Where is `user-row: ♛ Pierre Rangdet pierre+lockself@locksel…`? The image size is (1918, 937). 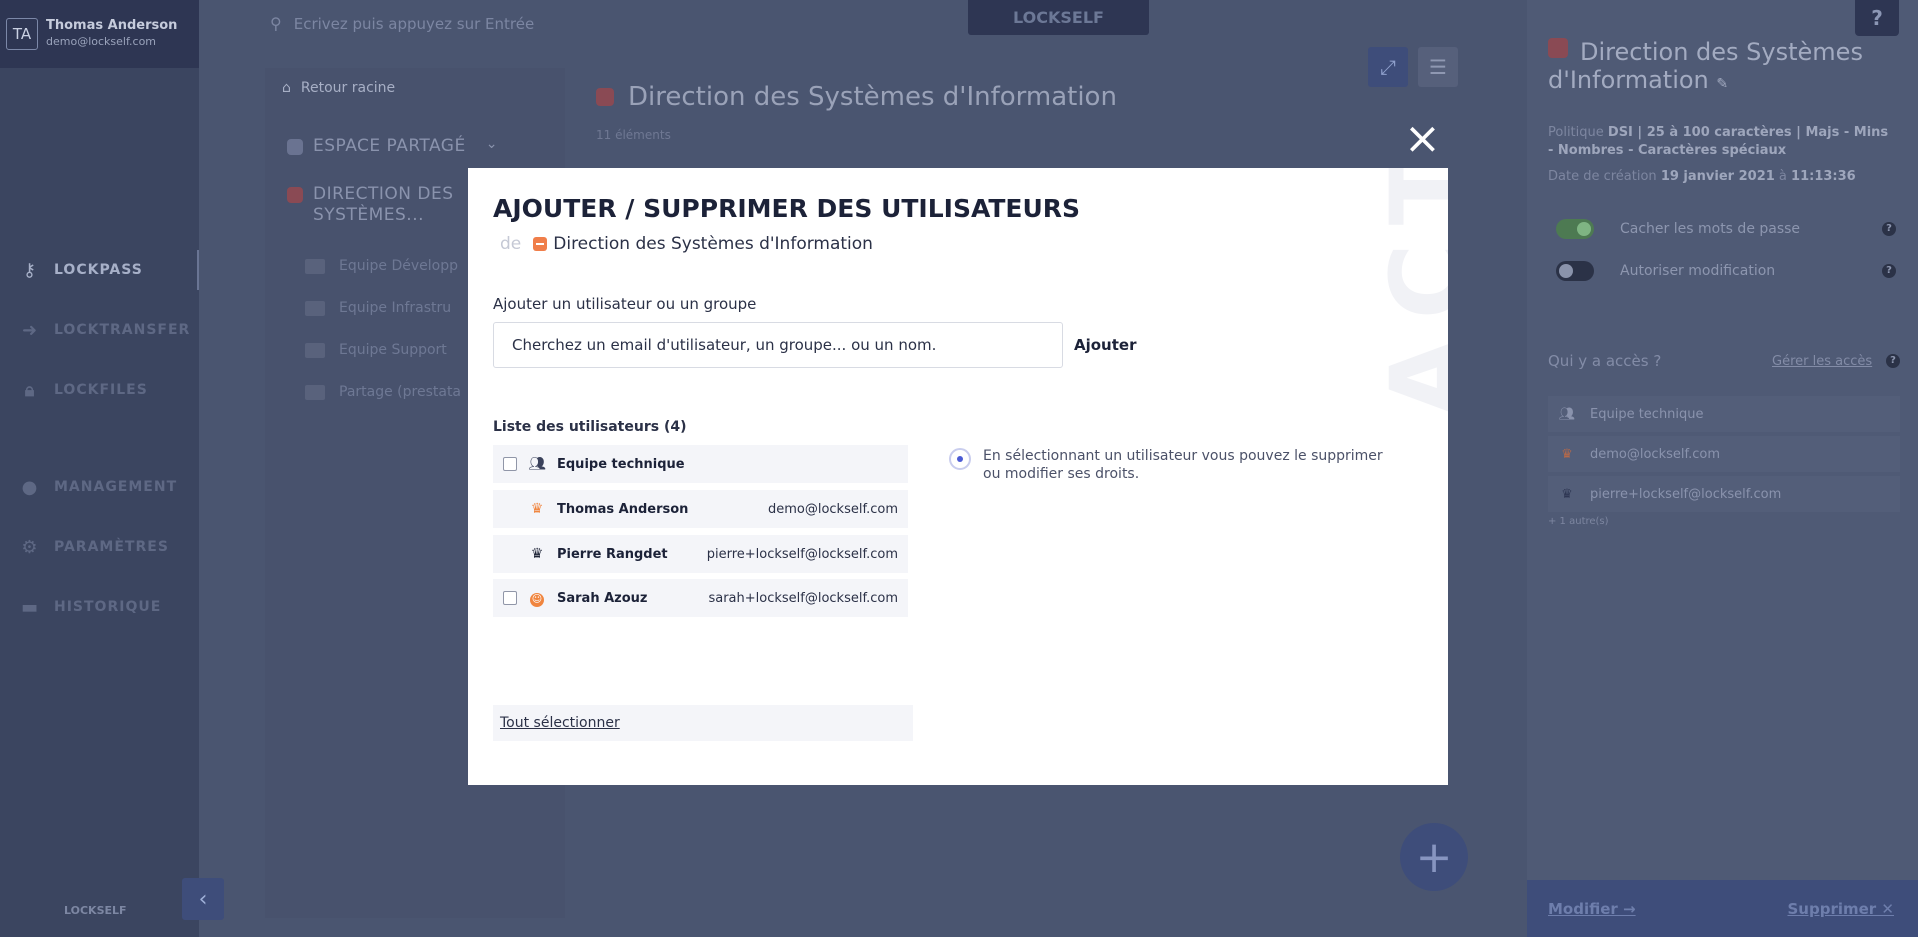
user-row: ♛ Pierre Rangdet pierre+lockself@locksel… is located at coordinates (700, 554).